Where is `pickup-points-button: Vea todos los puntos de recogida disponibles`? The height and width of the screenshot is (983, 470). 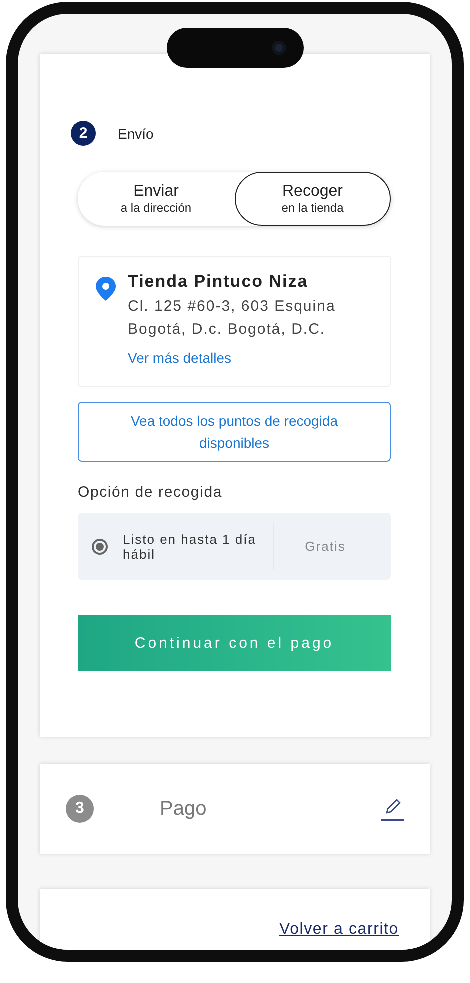
pickup-points-button: Vea todos los puntos de recogida disponibles is located at coordinates (234, 432).